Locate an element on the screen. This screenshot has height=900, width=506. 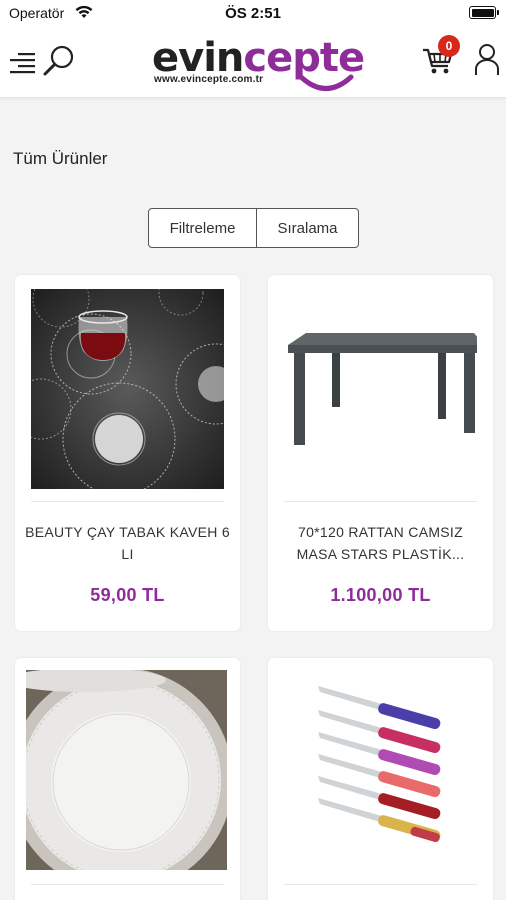
cart-count-badge: 0 is located at coordinates (449, 46).